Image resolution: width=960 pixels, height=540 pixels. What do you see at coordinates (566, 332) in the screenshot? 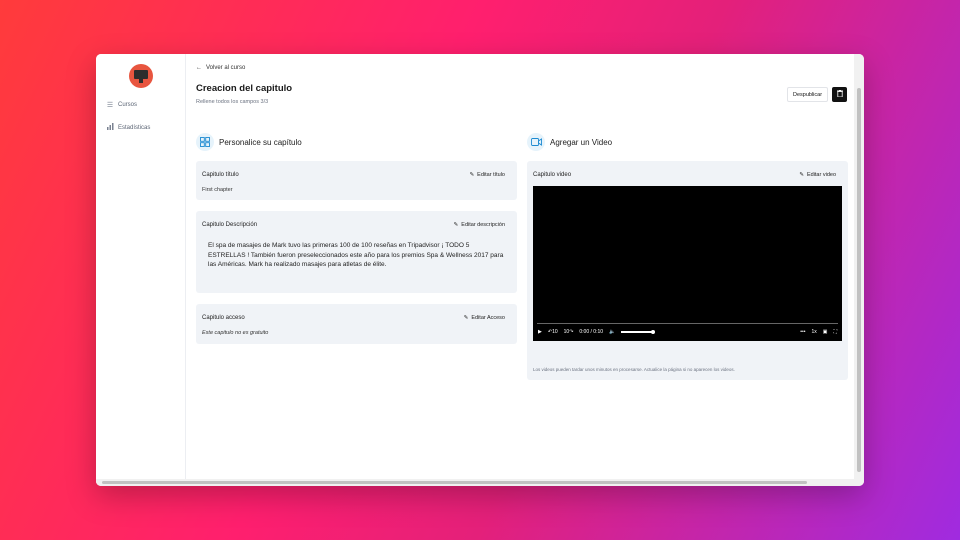
I see `forward-label: 10` at bounding box center [566, 332].